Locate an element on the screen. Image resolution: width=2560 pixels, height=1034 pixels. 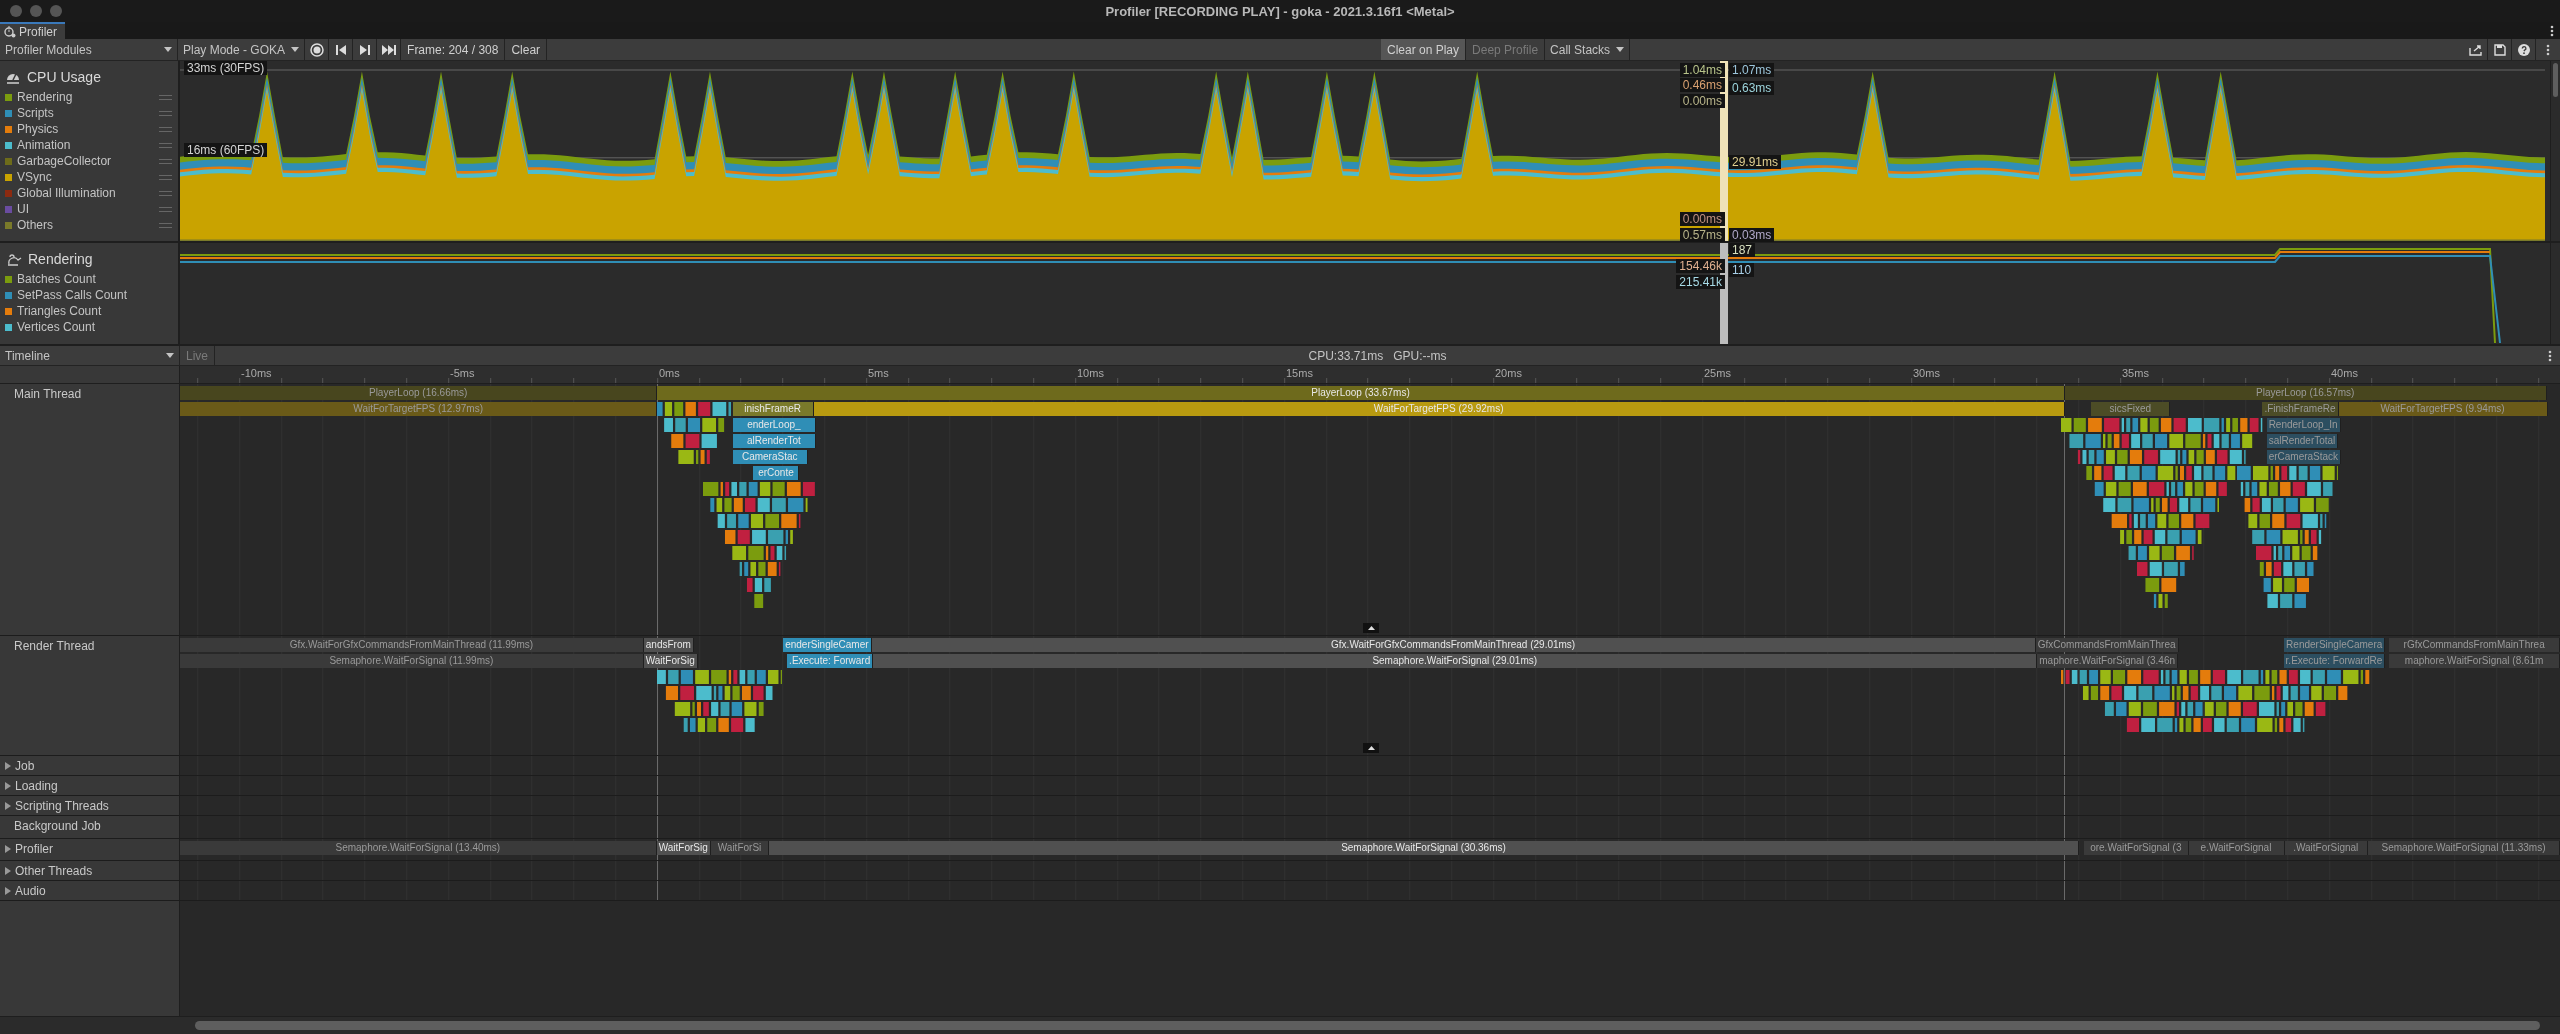
ruler-label: 5ms is located at coordinates (878, 373).